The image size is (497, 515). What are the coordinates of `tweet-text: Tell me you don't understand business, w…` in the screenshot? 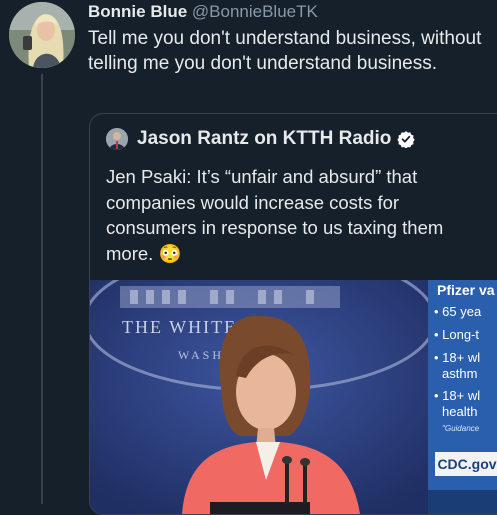 It's located at (285, 51).